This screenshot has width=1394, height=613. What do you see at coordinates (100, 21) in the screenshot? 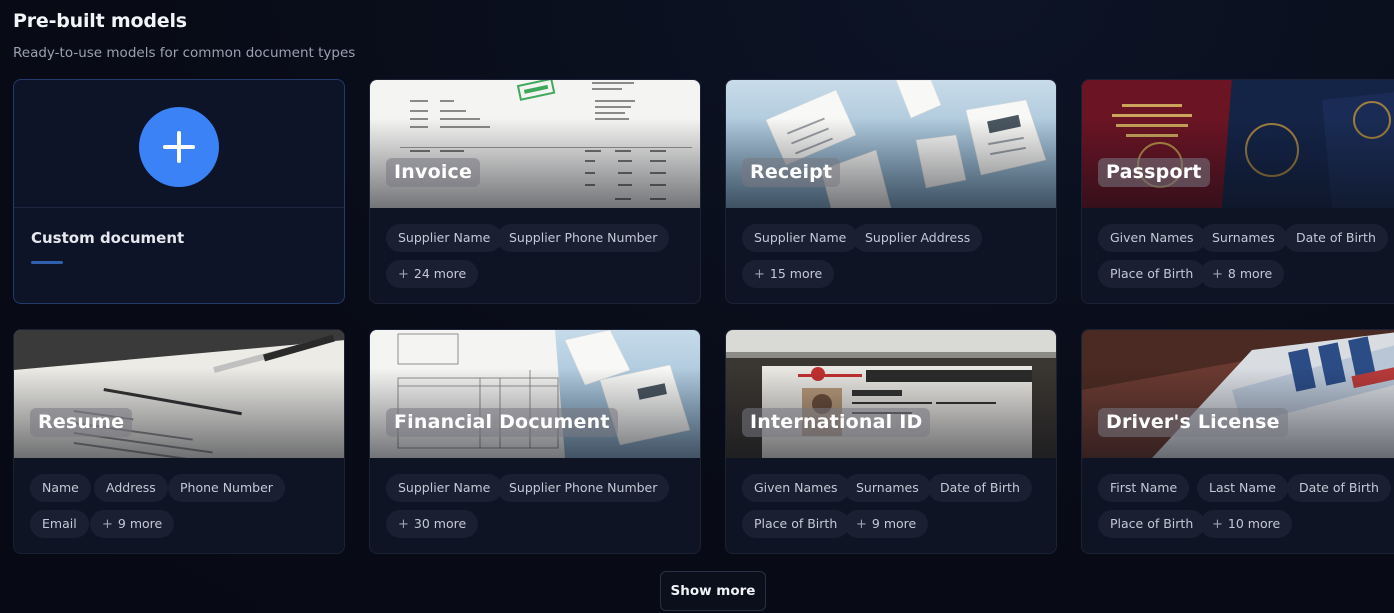
I see `page-title: Pre-built models` at bounding box center [100, 21].